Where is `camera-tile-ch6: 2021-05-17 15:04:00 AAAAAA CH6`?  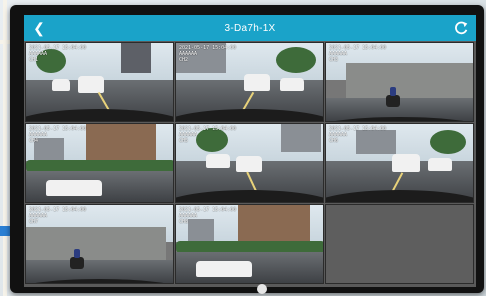 camera-tile-ch6: 2021-05-17 15:04:00 AAAAAA CH6 is located at coordinates (399, 163).